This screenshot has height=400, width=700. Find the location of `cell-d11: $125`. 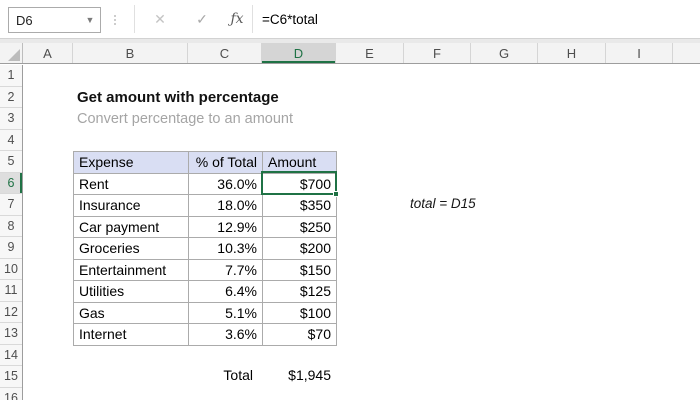

cell-d11: $125 is located at coordinates (299, 291).